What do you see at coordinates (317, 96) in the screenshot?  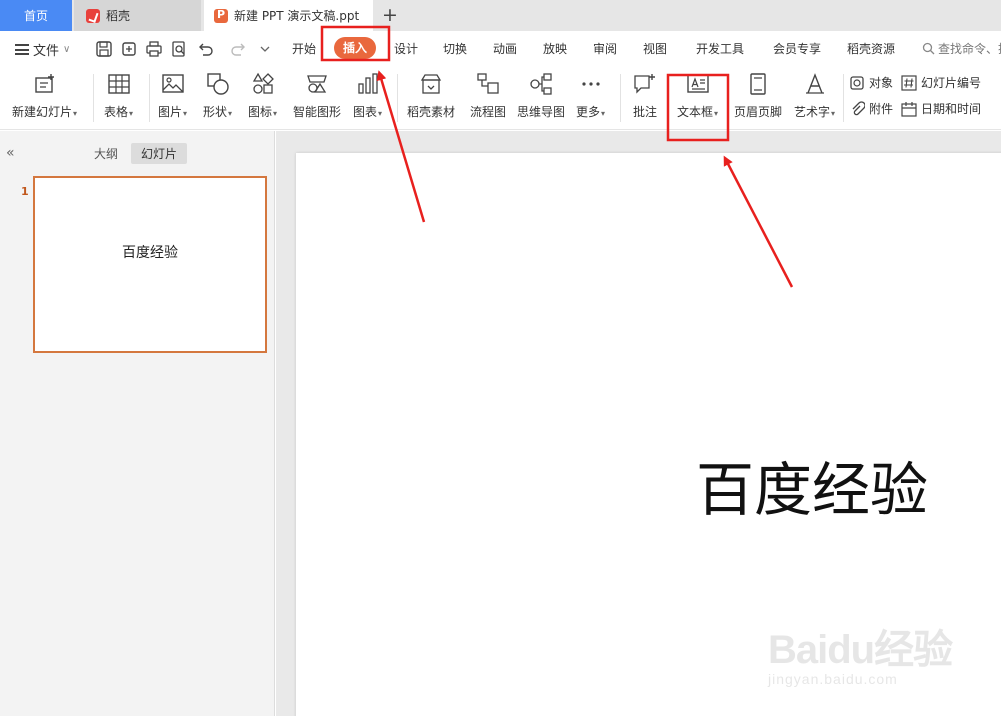 I see `smart-art-button: 智能图形` at bounding box center [317, 96].